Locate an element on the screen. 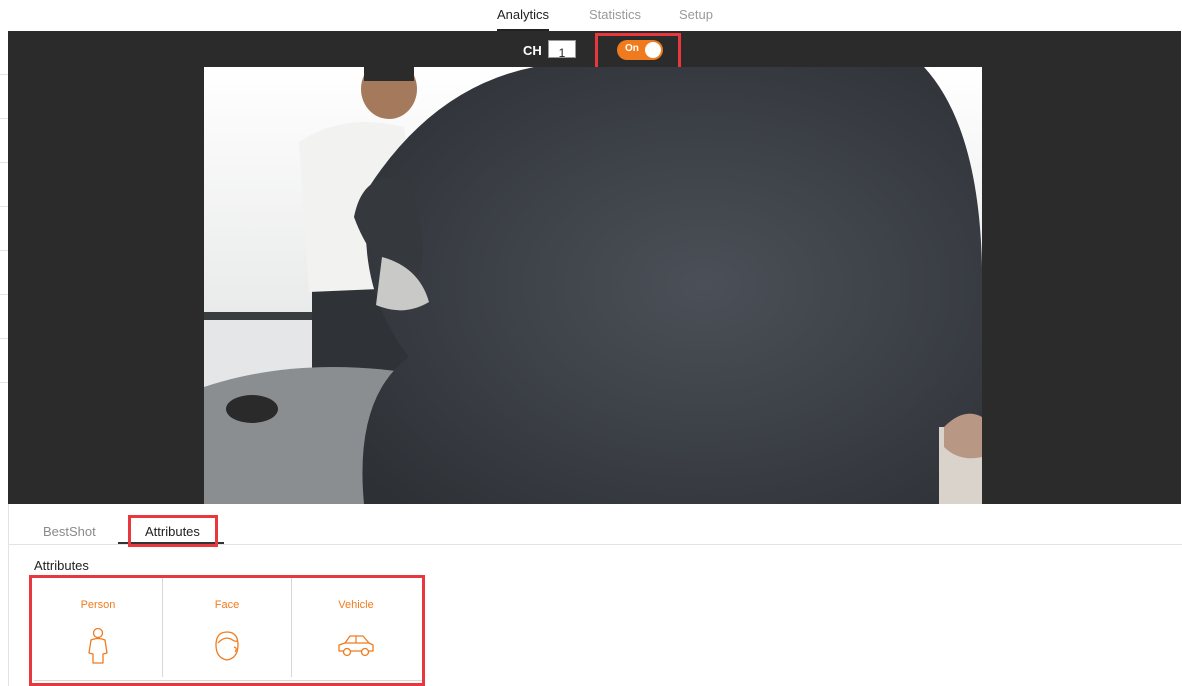 Image resolution: width=1182 pixels, height=686 pixels. top-nav: Analytics Statistics Setup is located at coordinates (591, 15).